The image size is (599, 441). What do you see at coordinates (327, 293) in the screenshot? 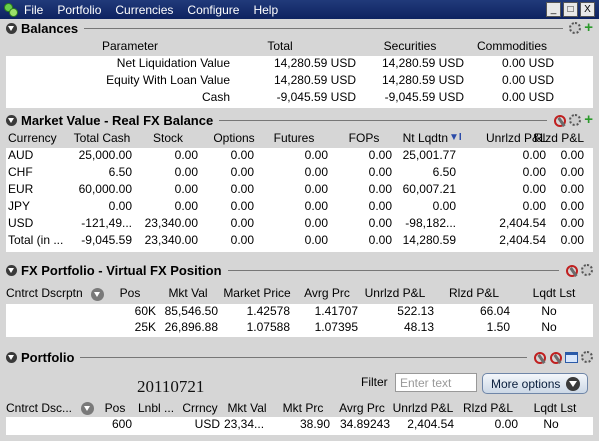
I see `column-header: Avrg Prc` at bounding box center [327, 293].